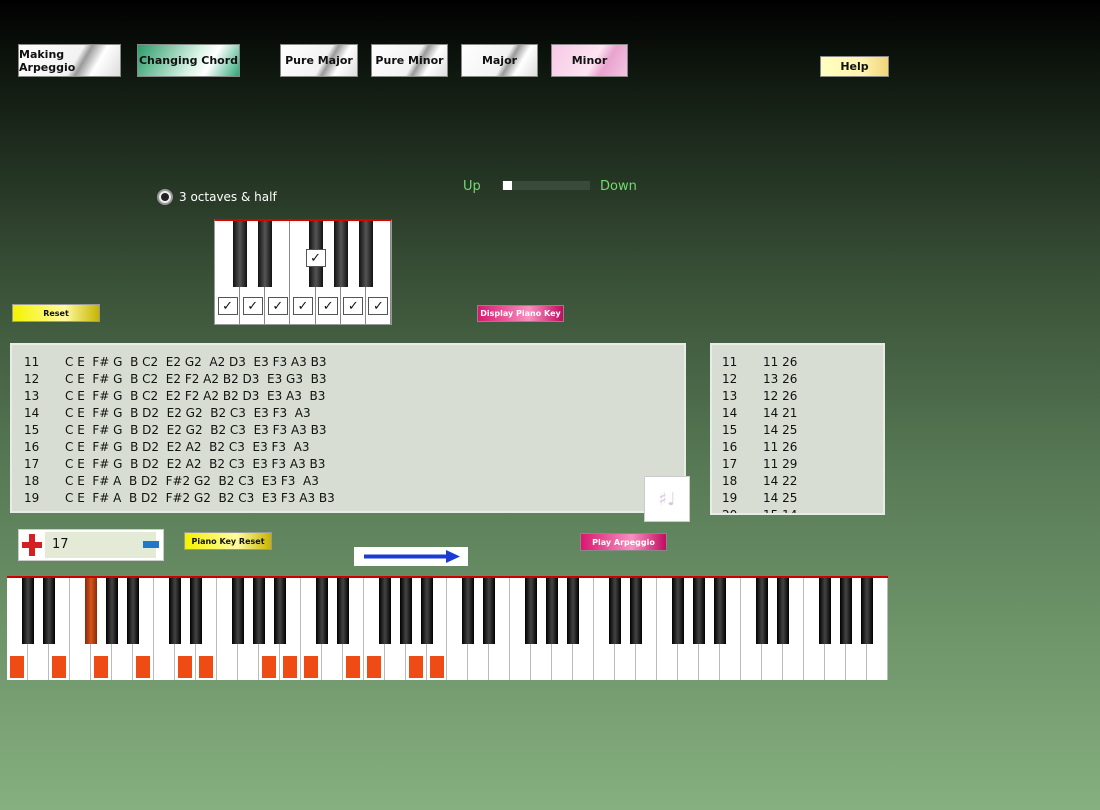  What do you see at coordinates (546, 185) in the screenshot?
I see `direction-slider` at bounding box center [546, 185].